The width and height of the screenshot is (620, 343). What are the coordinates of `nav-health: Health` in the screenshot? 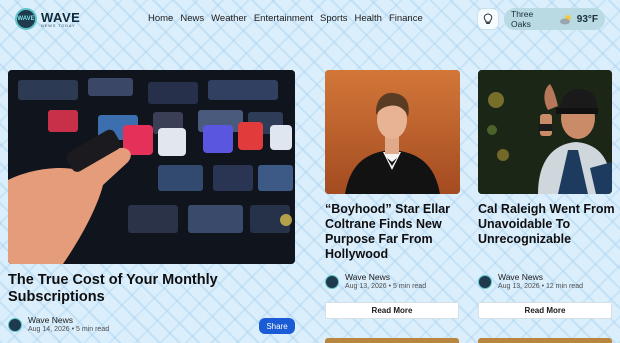 It's located at (367, 18).